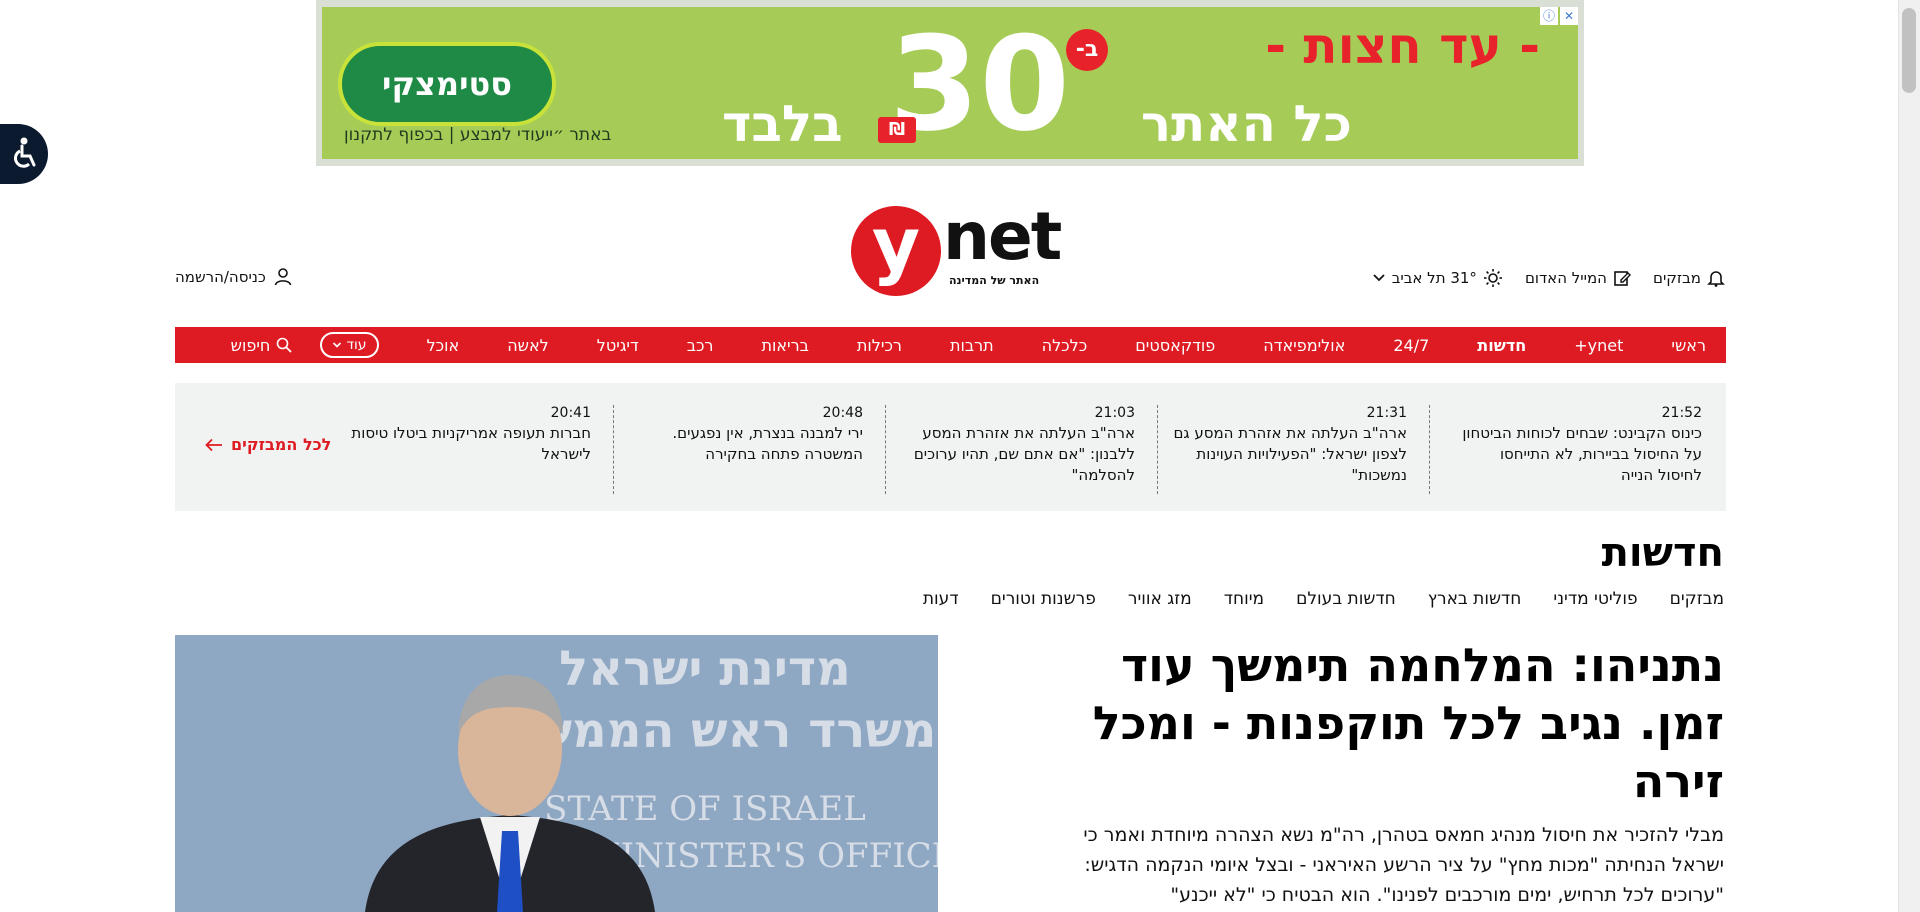  I want to click on user-icon, so click(283, 277).